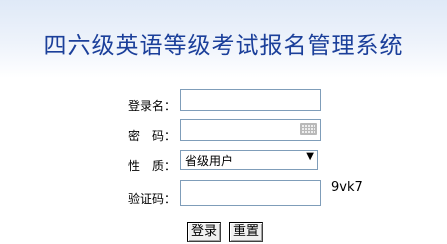 The height and width of the screenshot is (244, 447). I want to click on username-input, so click(250, 100).